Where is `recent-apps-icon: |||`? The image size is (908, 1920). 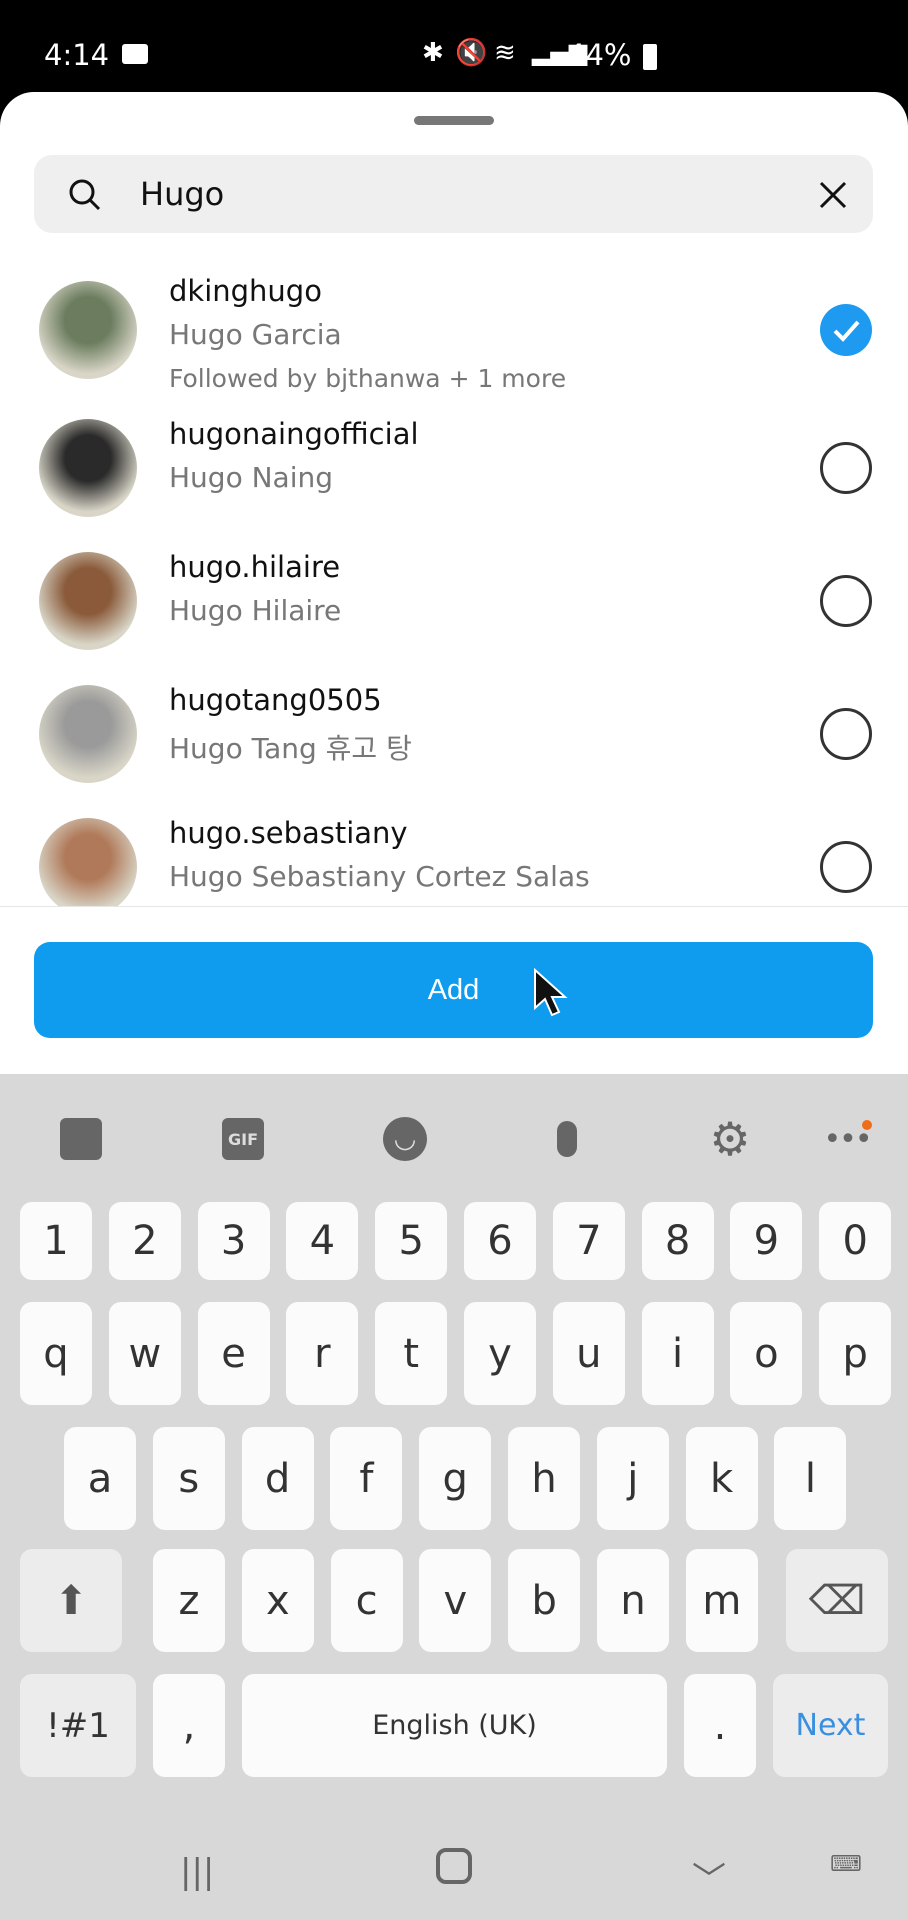
recent-apps-icon: ||| is located at coordinates (197, 1872).